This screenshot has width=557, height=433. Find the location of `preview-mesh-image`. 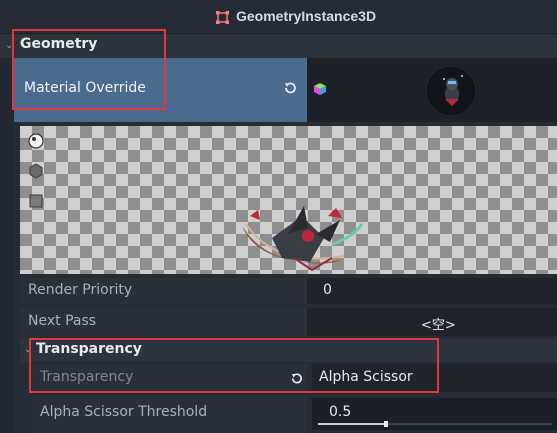

preview-mesh-image is located at coordinates (303, 239).